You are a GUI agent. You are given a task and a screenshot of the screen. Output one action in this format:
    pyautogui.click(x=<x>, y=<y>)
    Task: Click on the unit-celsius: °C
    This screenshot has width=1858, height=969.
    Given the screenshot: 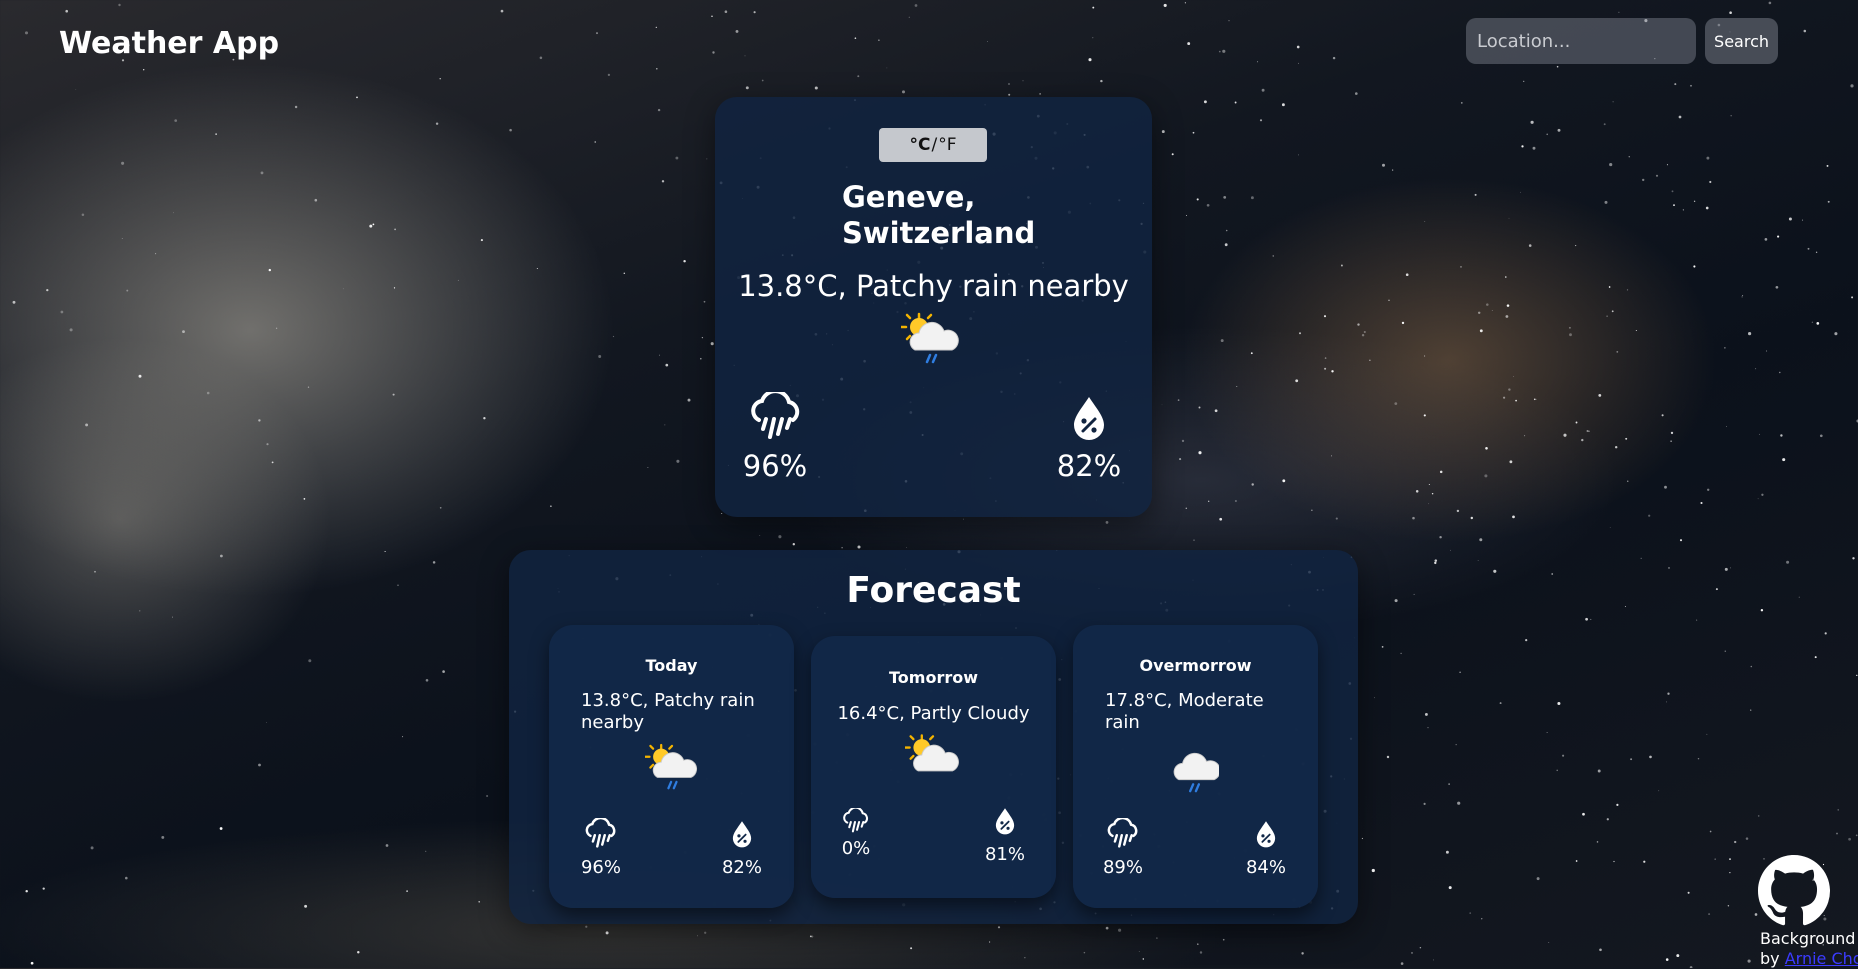 What is the action you would take?
    pyautogui.click(x=920, y=145)
    